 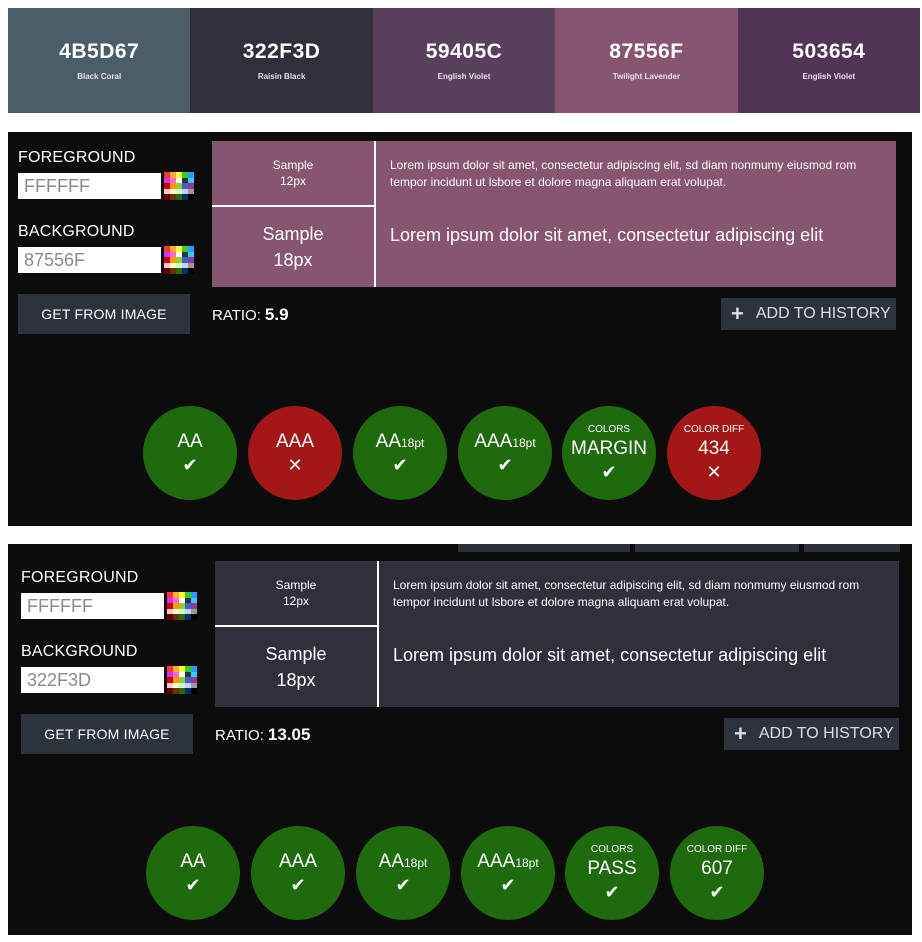 I want to click on palette-swatch-2: 322F3D Raisin Black, so click(x=281, y=60).